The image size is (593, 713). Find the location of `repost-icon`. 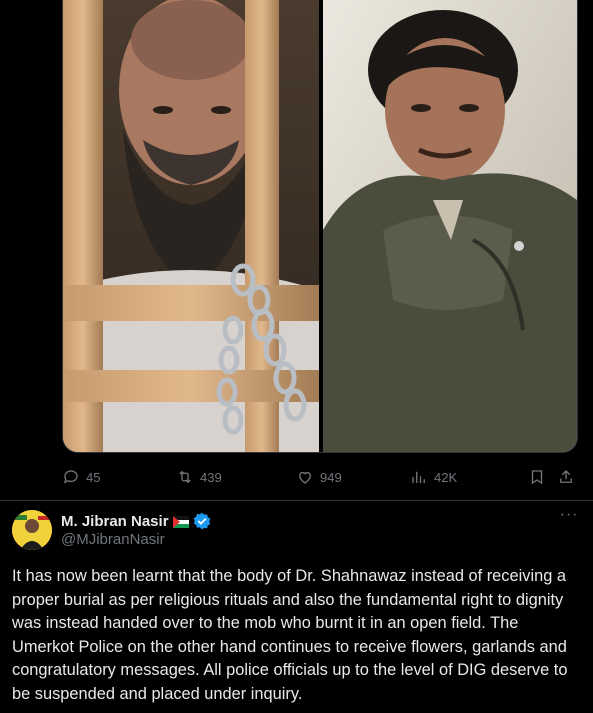

repost-icon is located at coordinates (185, 477).